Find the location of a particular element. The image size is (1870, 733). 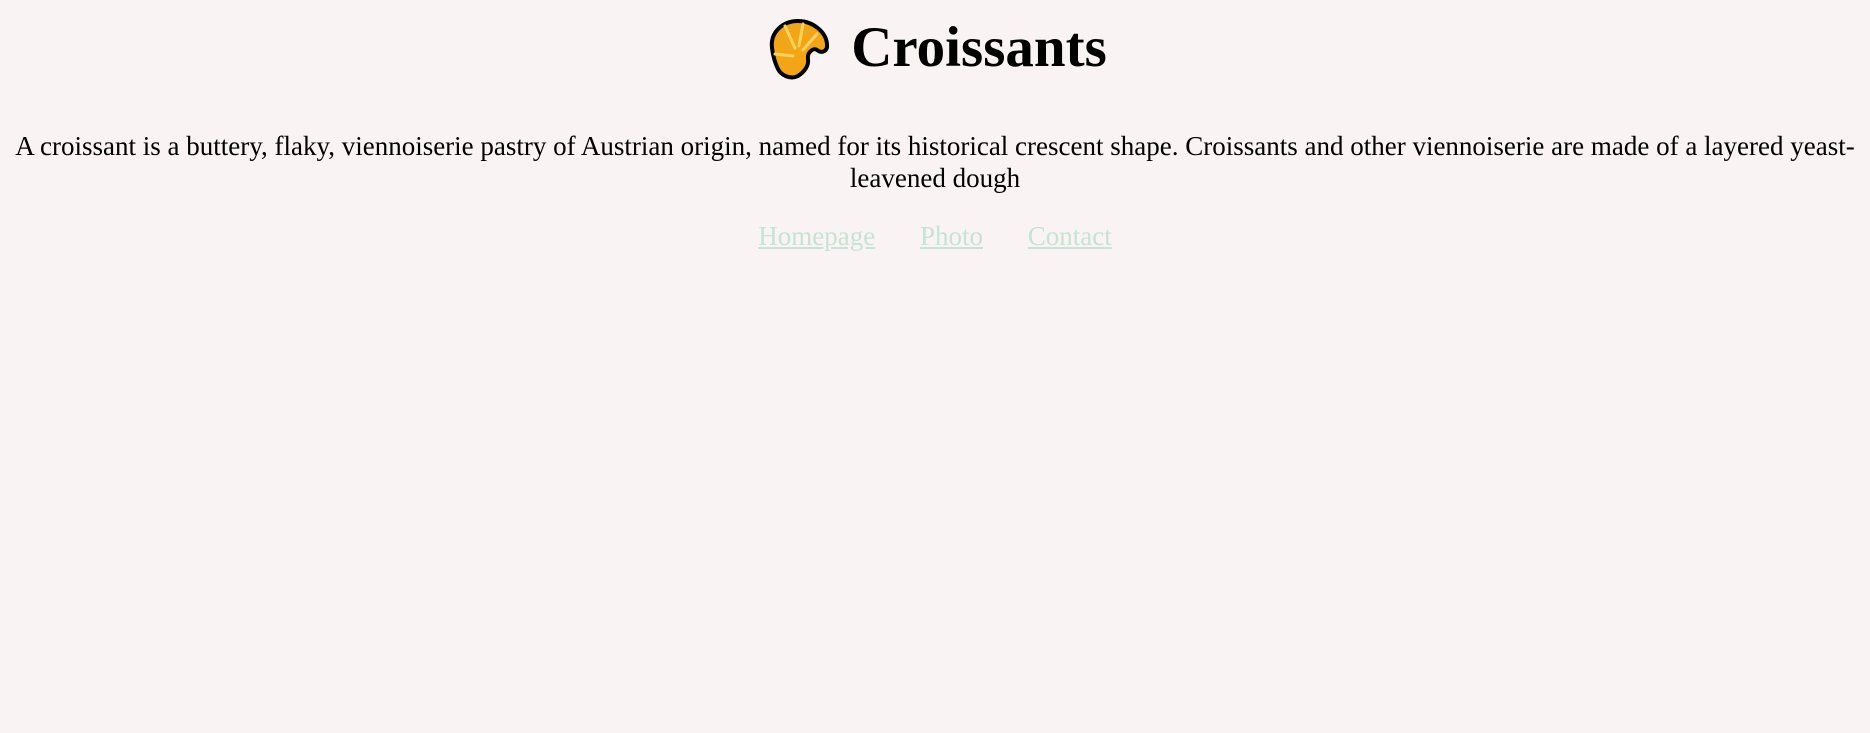

page-header: Croissants is located at coordinates (935, 48).